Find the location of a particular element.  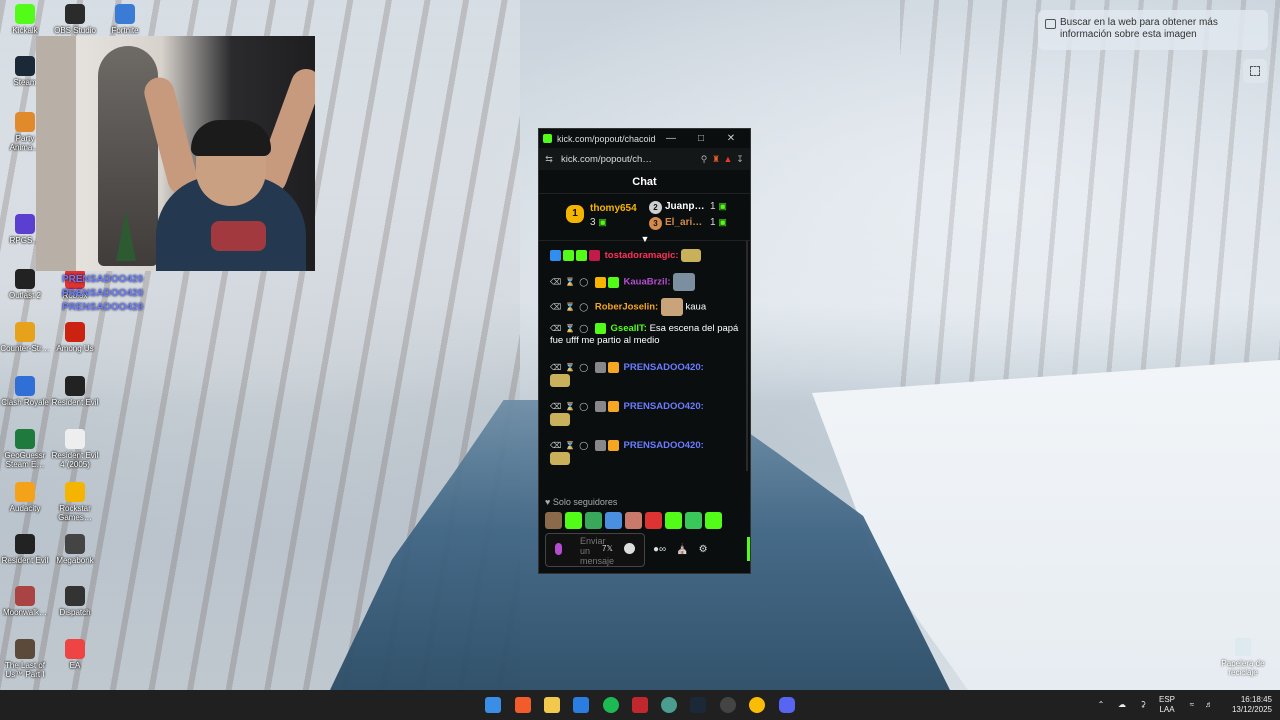

clock: 16:18:45 13/12/2025 is located at coordinates (1247, 705).